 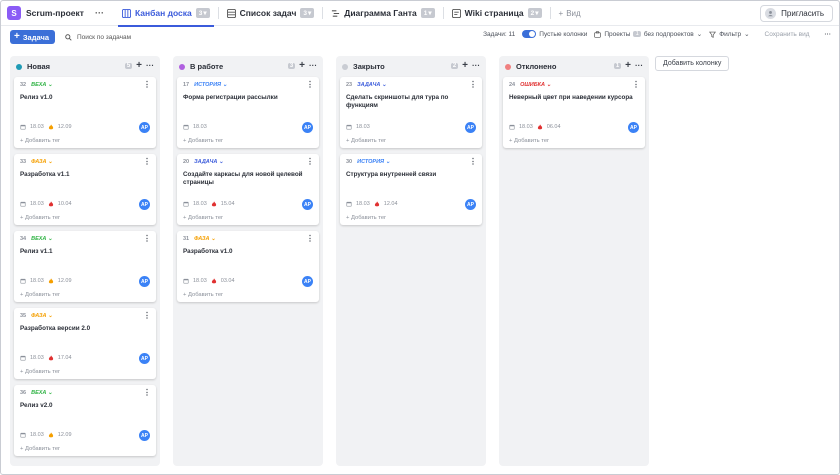 I want to click on add-column-button: Добавить колонку, so click(x=692, y=63).